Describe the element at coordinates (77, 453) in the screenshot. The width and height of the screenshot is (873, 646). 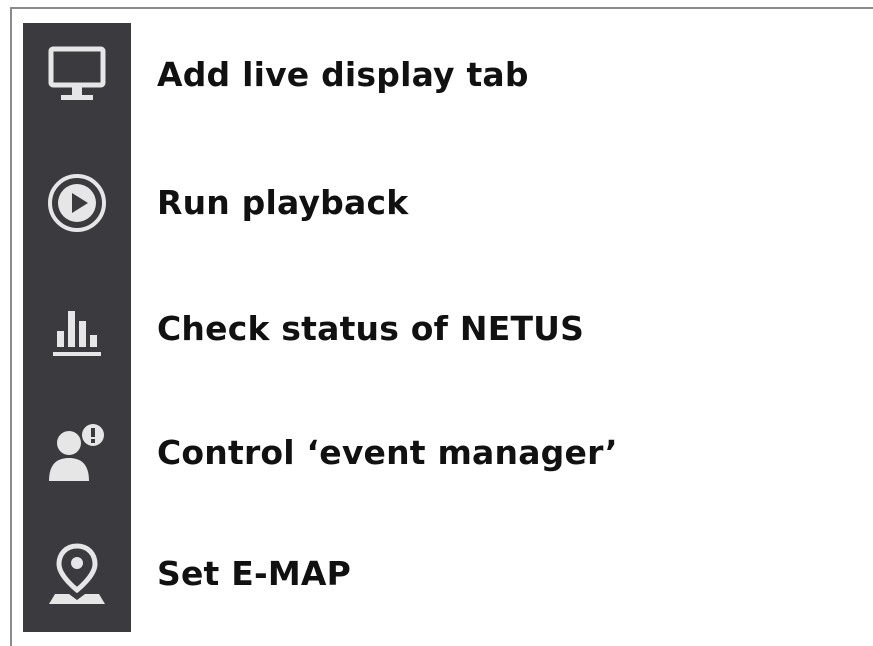
I see `user-alert-icon` at that location.